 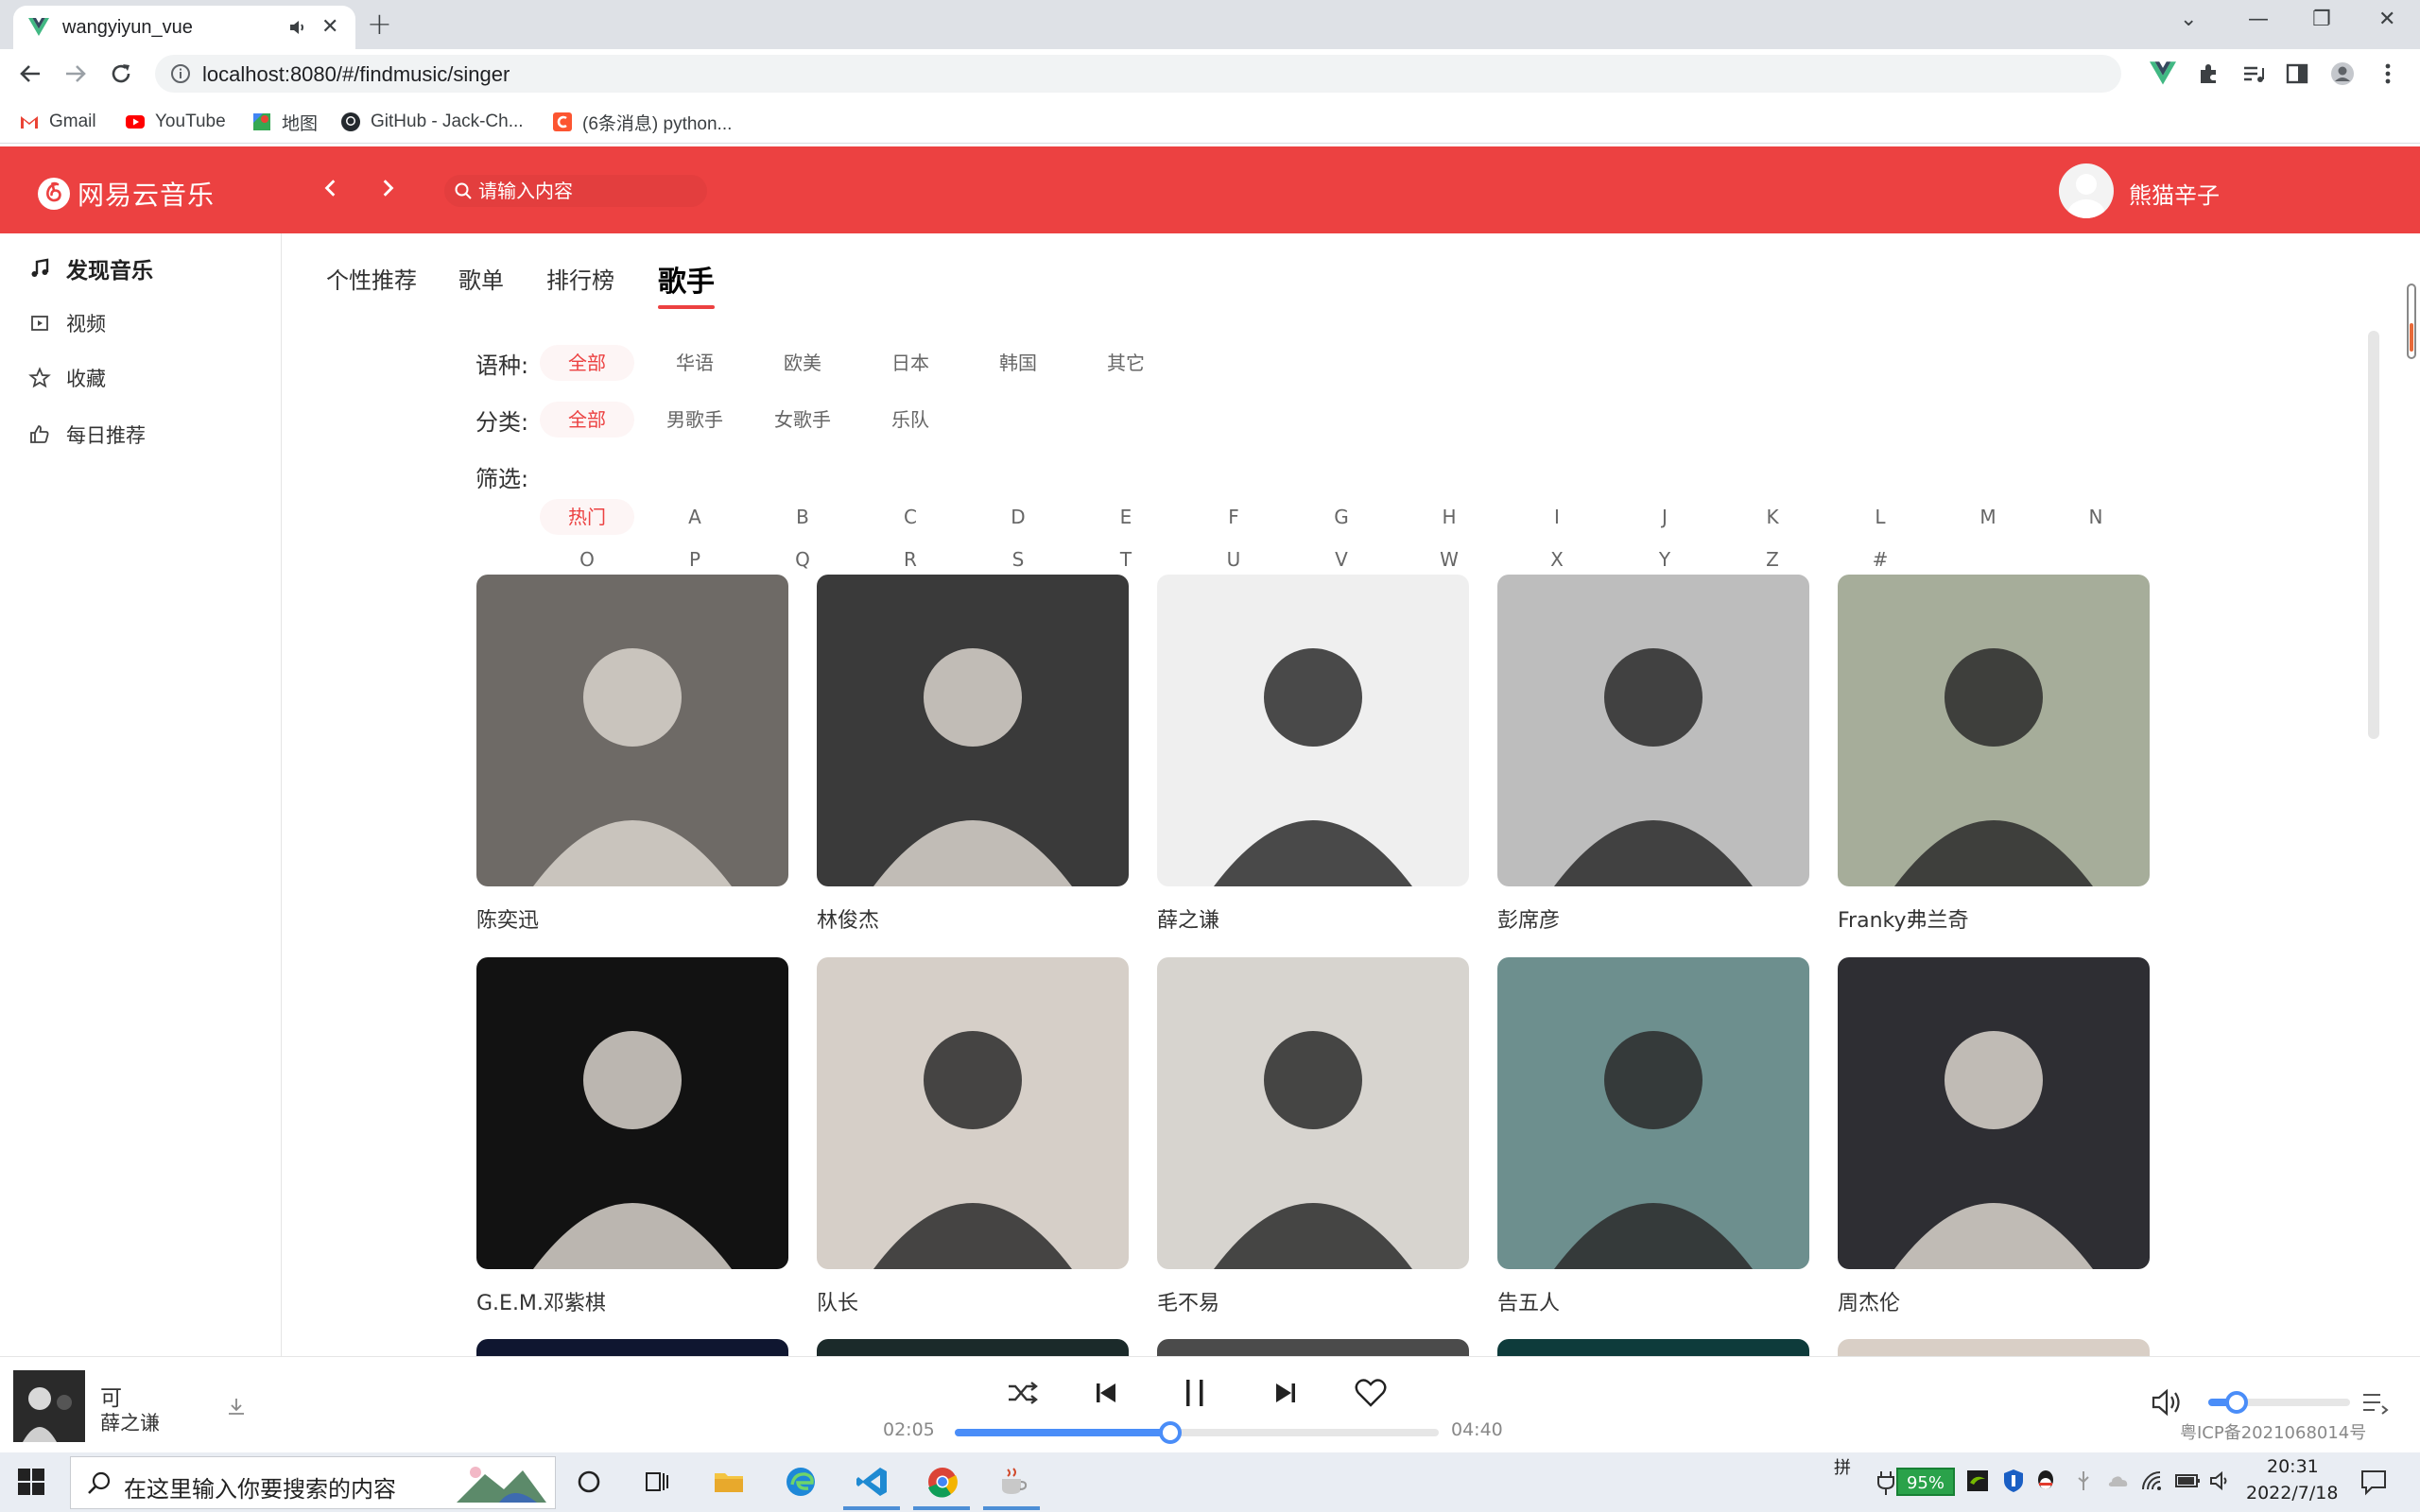 What do you see at coordinates (284, 122) in the screenshot?
I see `bookmark-maps: 地图` at bounding box center [284, 122].